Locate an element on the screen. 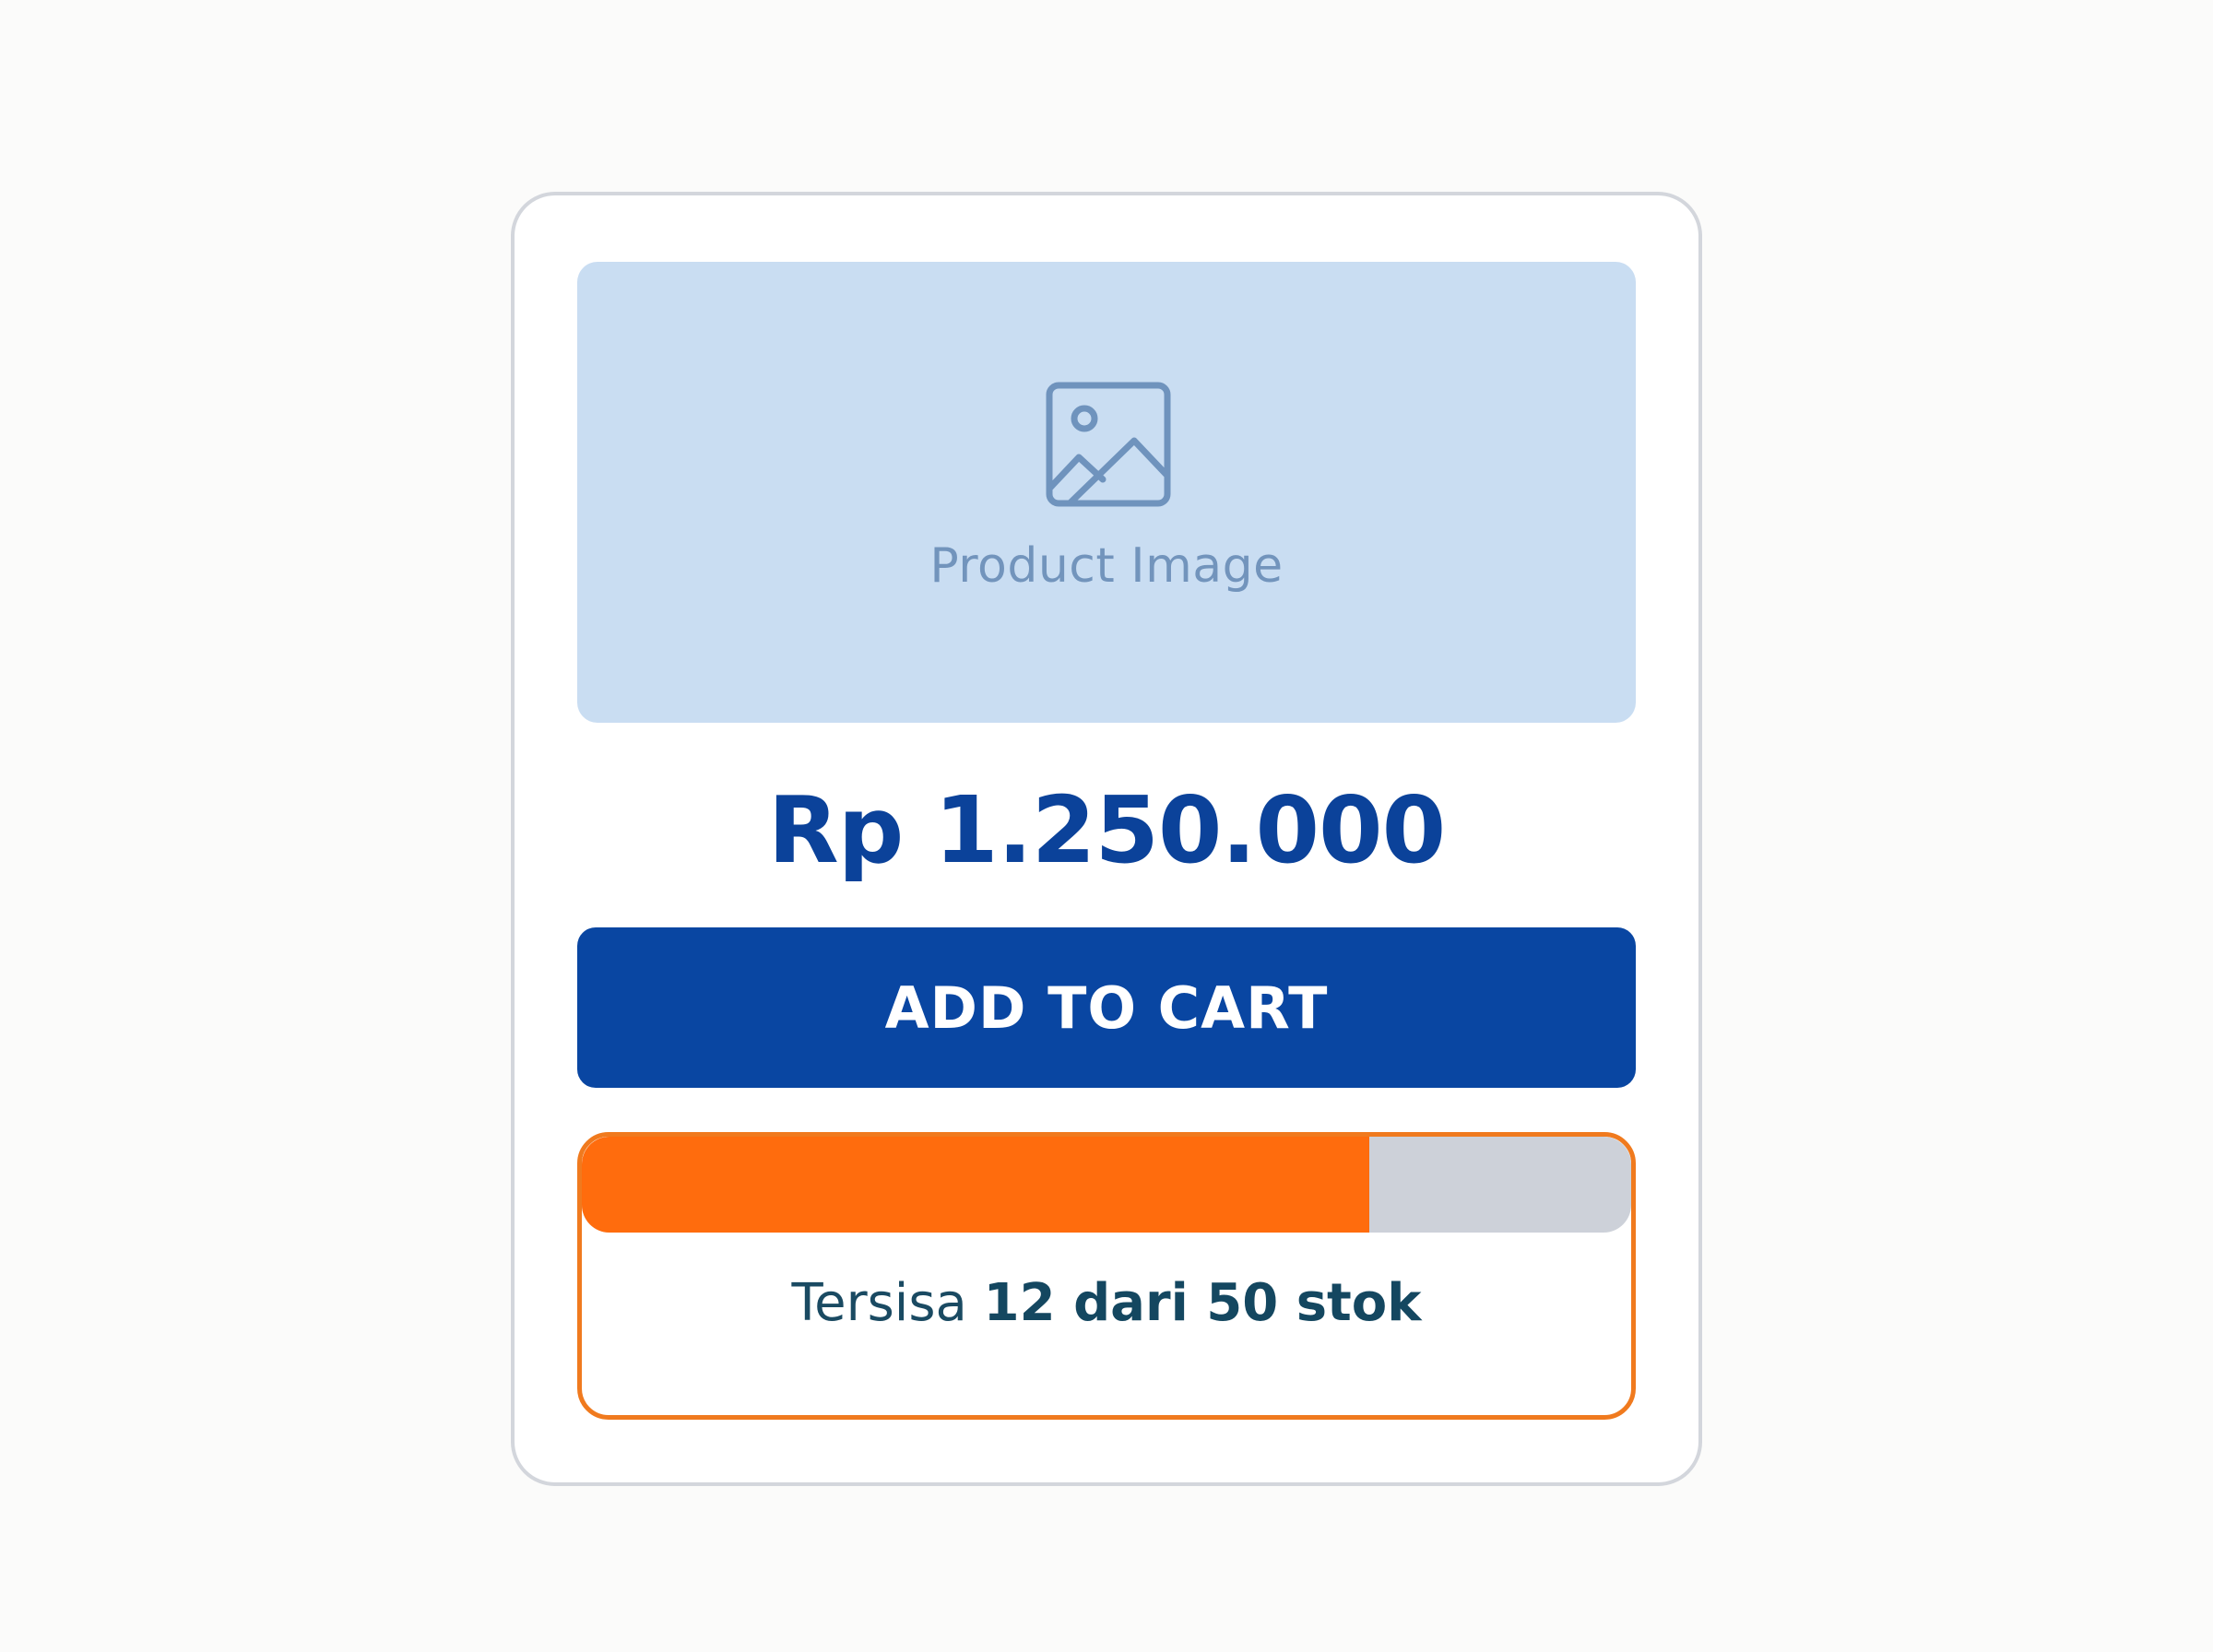 The width and height of the screenshot is (2213, 1652). stock-count: 12 dari 50 stok is located at coordinates (1202, 1303).